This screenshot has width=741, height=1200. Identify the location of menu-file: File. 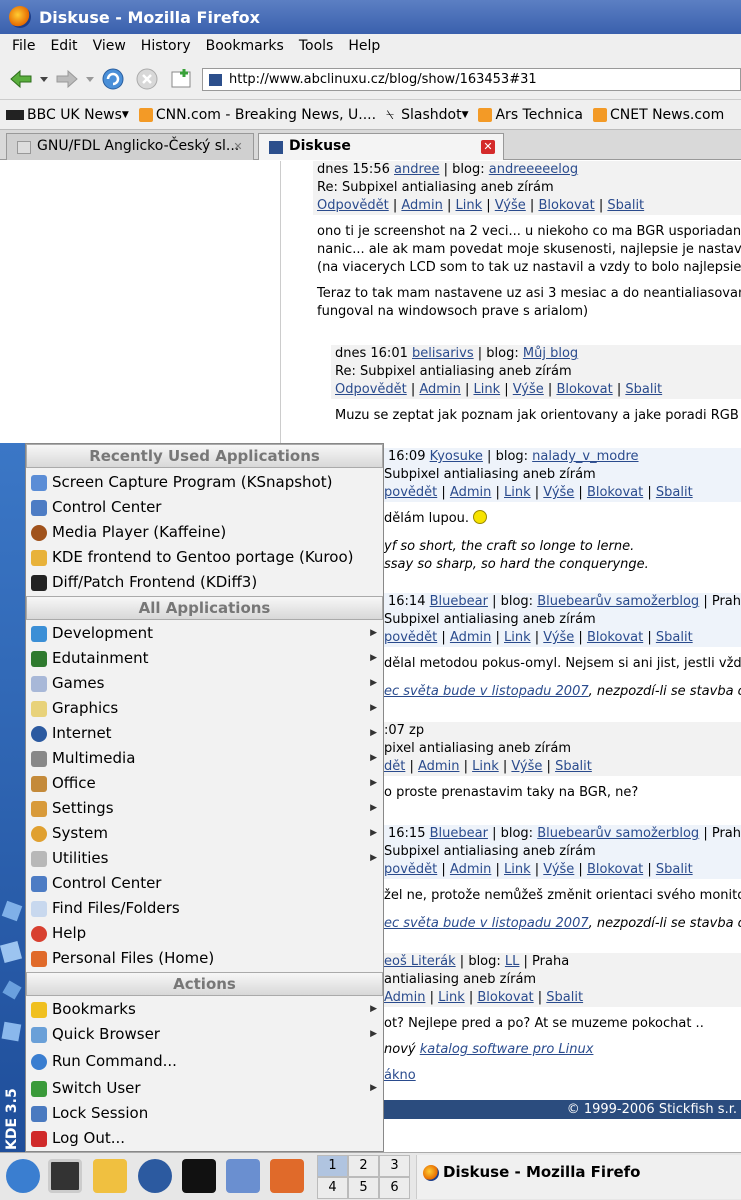
(23, 46).